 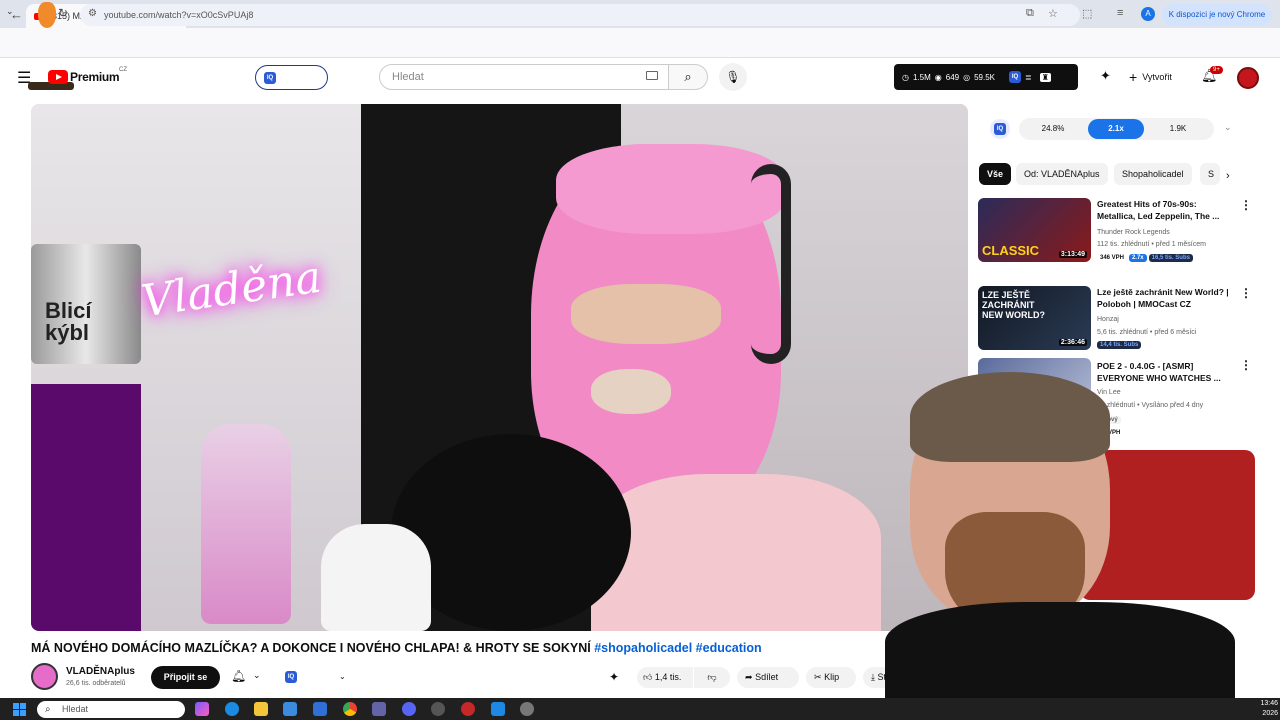 I want to click on edge-icon, so click(x=232, y=709).